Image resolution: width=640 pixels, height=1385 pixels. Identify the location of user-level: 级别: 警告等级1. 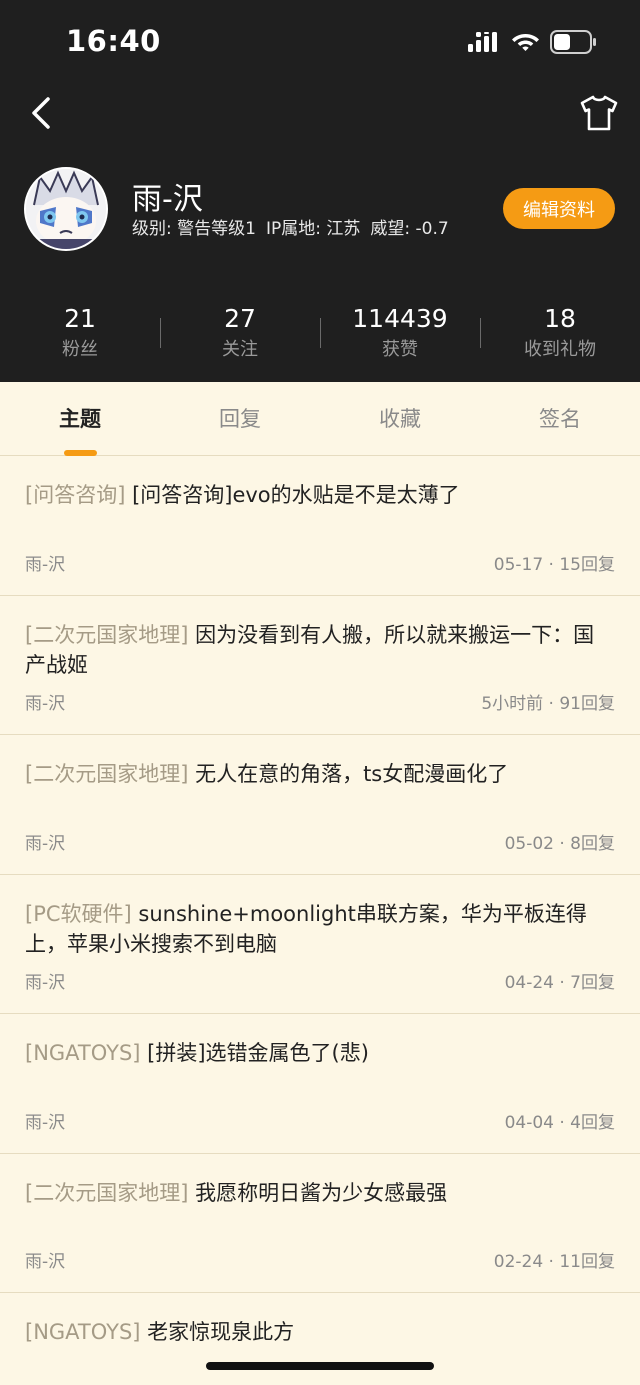
(194, 229).